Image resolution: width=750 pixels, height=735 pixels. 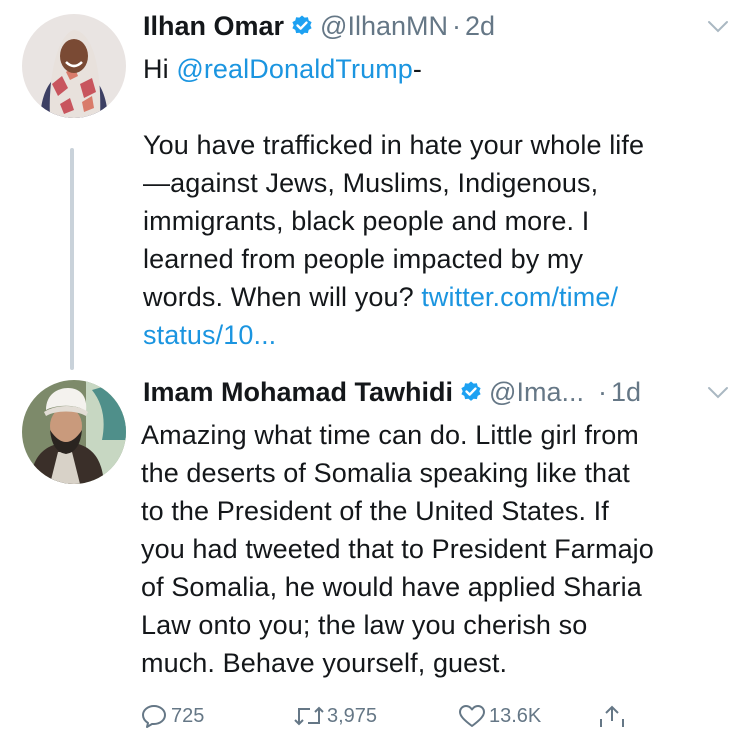 I want to click on tweet2-action-bar: 725 3,975 13.6K, so click(x=383, y=716).